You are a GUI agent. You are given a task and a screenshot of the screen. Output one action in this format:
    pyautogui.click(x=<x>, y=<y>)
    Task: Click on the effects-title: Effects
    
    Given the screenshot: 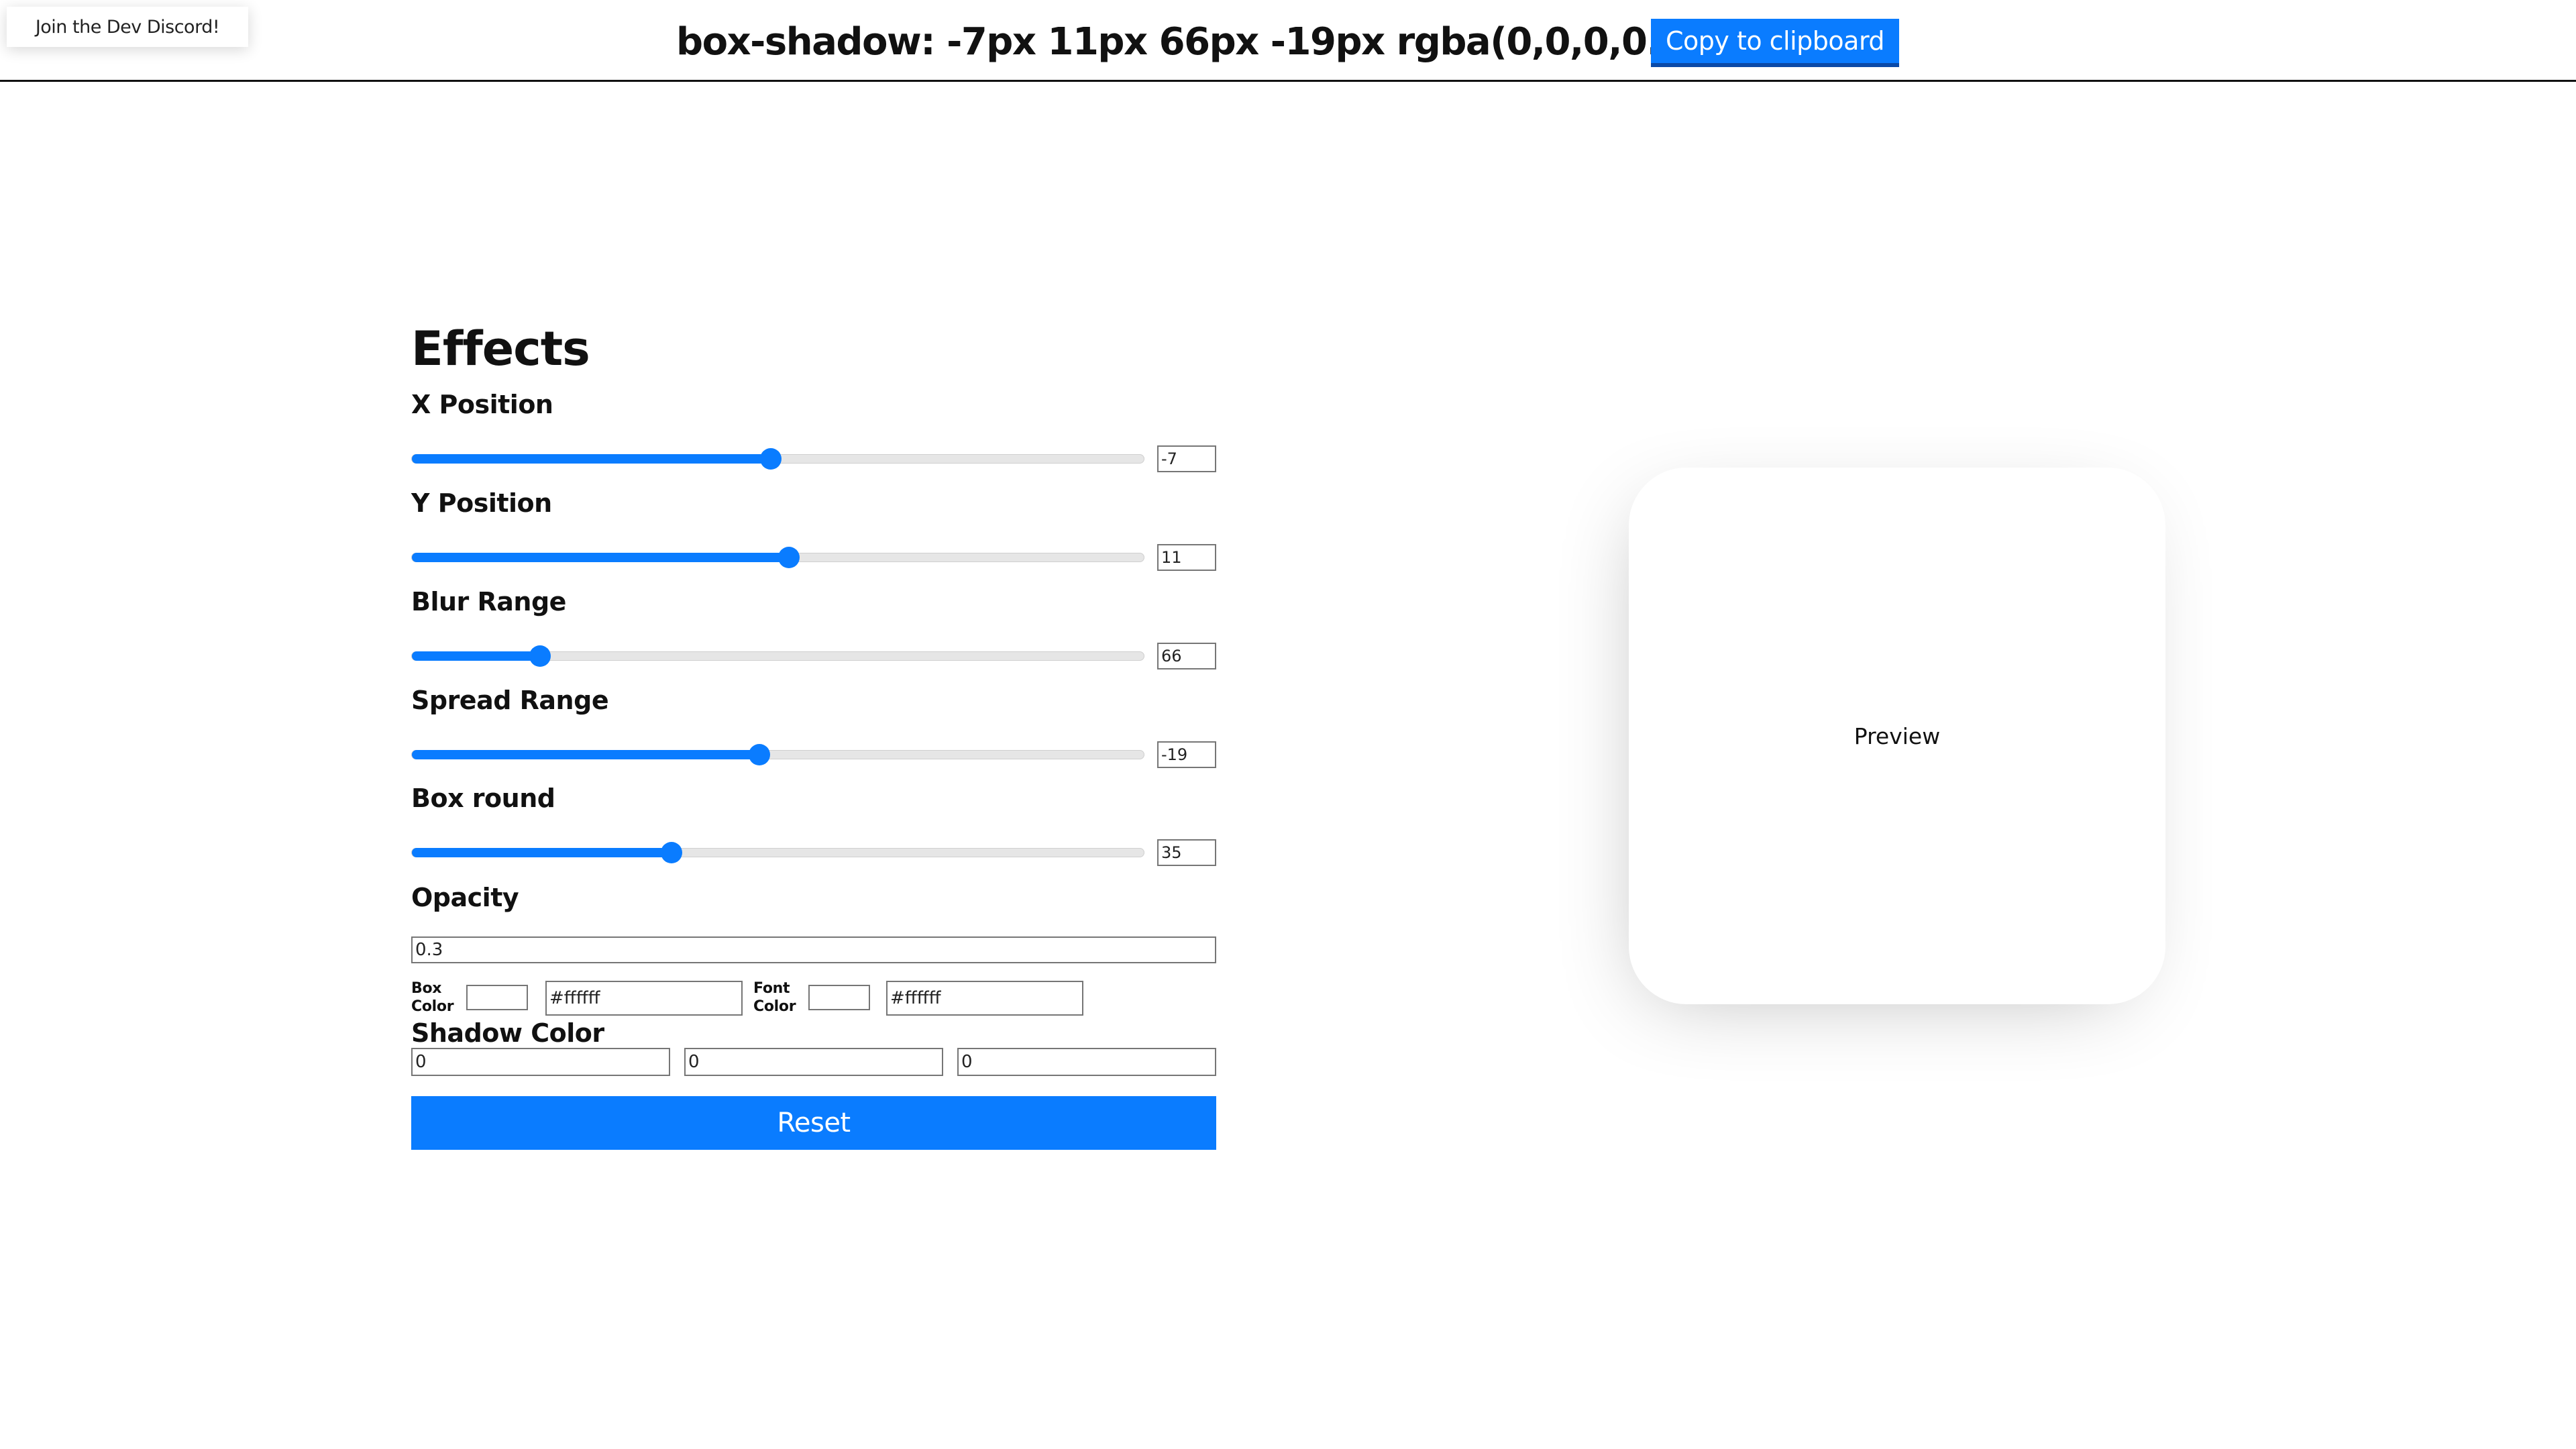 What is the action you would take?
    pyautogui.click(x=500, y=348)
    